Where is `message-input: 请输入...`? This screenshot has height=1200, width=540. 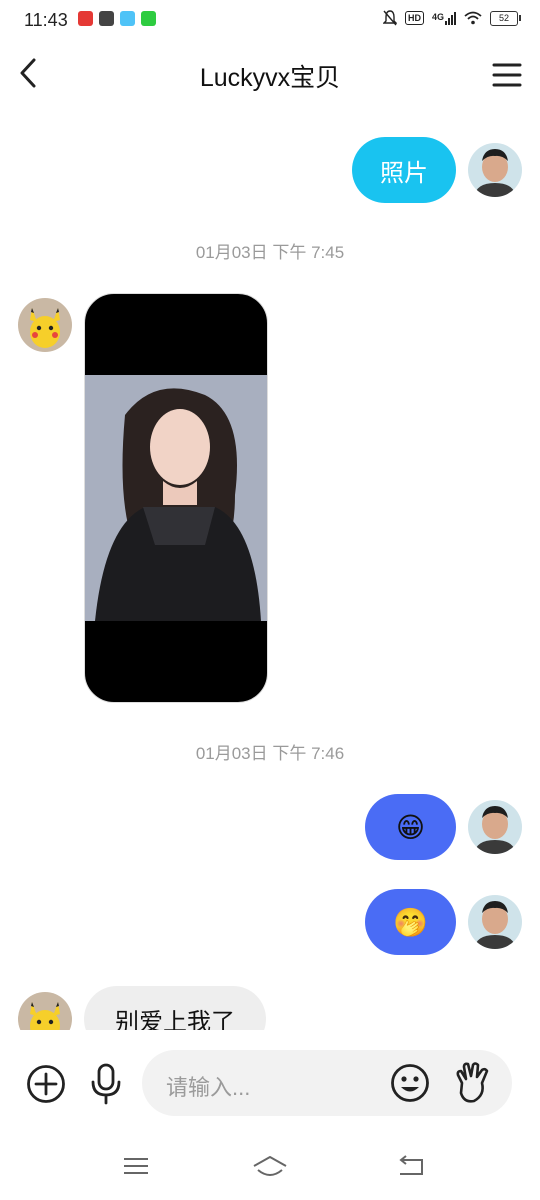 message-input: 请输入... is located at coordinates (327, 1083).